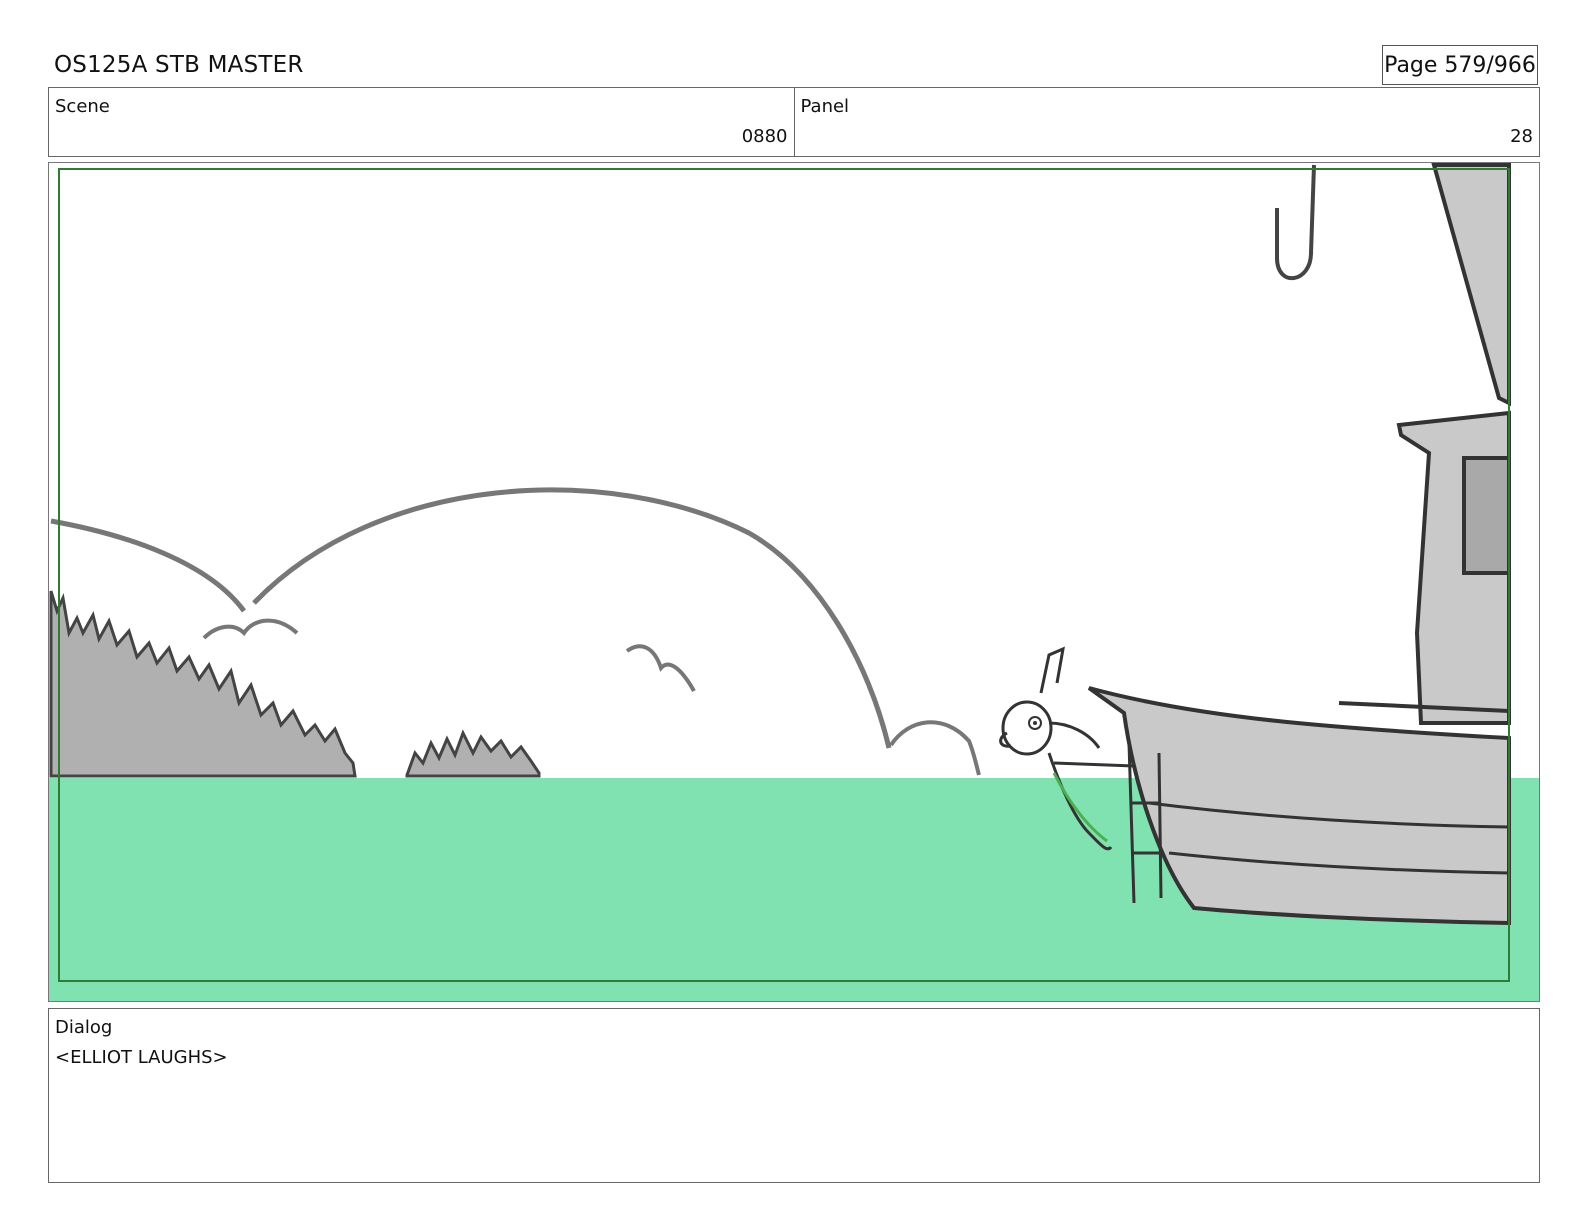  Describe the element at coordinates (141, 1057) in the screenshot. I see `dialog-text: <ELLIOT LAUGHS>` at that location.